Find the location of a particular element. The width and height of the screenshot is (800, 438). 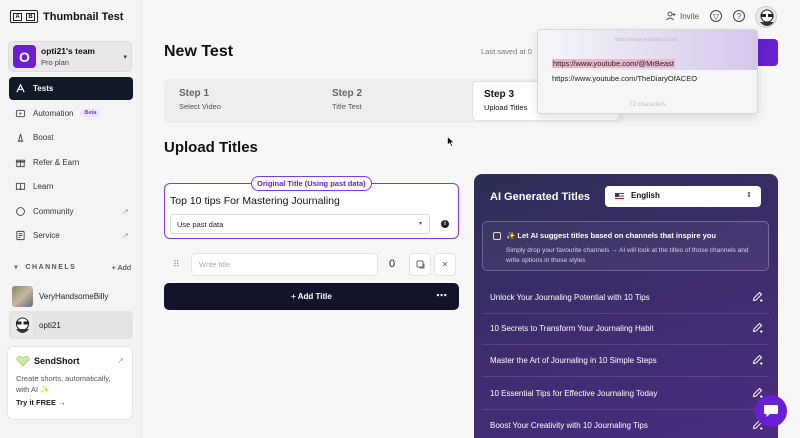

sidebar-item-refer: Refer & Earn is located at coordinates (71, 162).